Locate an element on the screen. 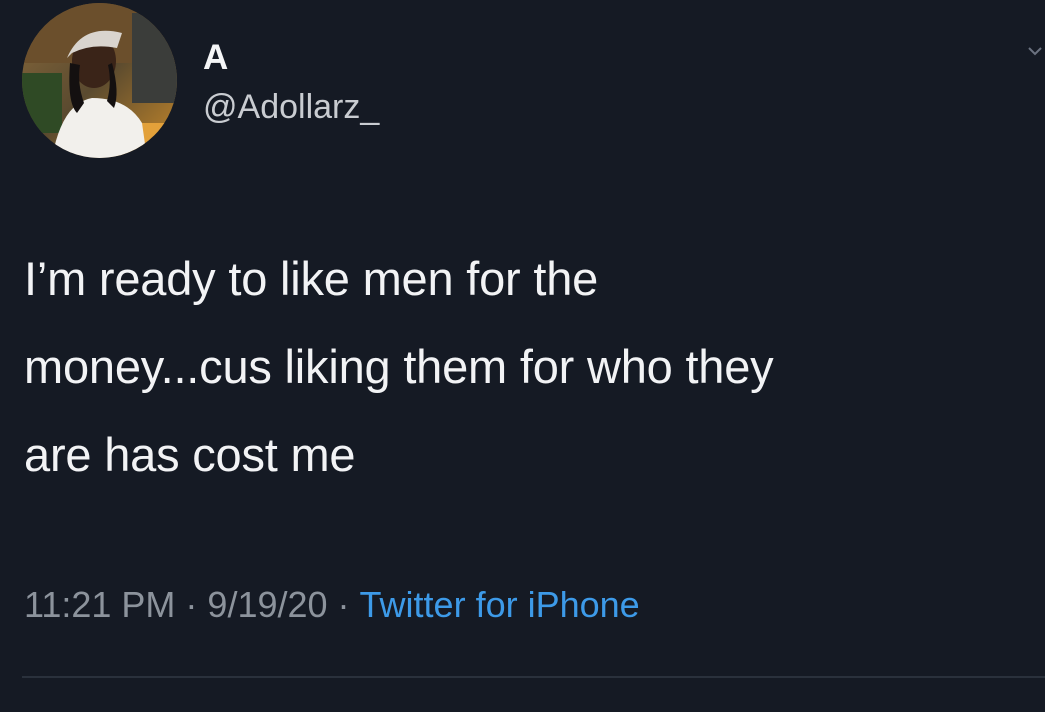  divider is located at coordinates (533, 677).